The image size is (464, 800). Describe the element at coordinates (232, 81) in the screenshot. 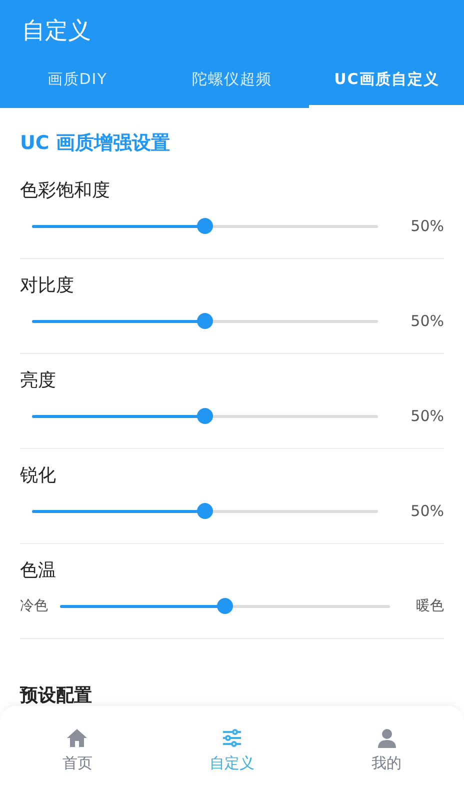

I see `tab: 陀螺仪超频` at that location.